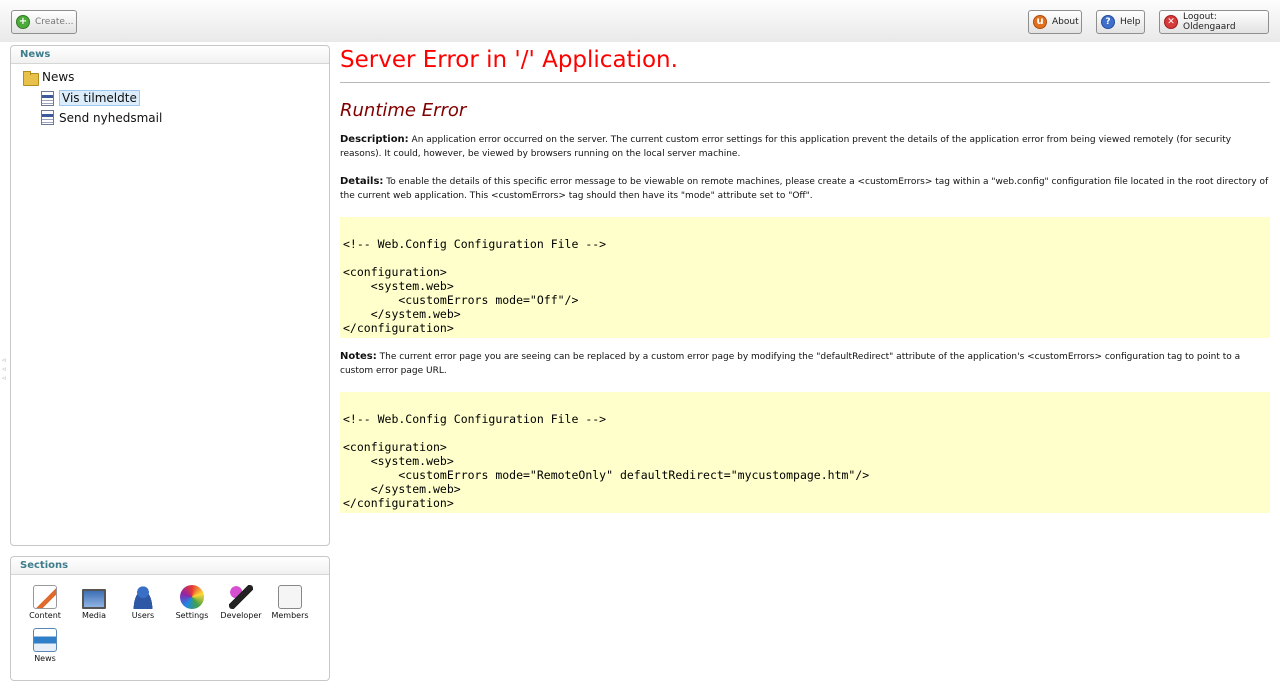 This screenshot has width=1280, height=699. Describe the element at coordinates (241, 597) in the screenshot. I see `developer-icon` at that location.